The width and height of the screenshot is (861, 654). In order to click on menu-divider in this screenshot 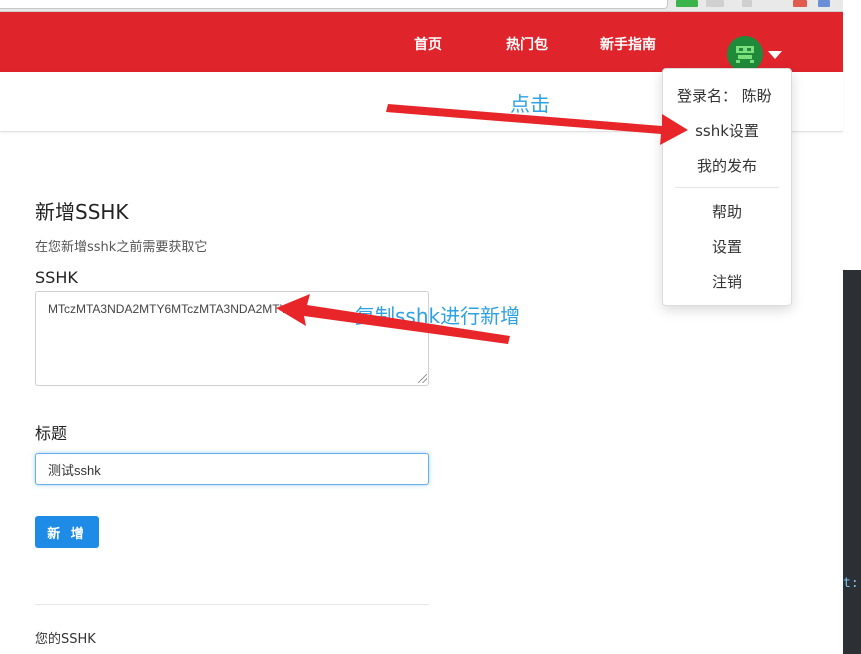, I will do `click(727, 187)`.